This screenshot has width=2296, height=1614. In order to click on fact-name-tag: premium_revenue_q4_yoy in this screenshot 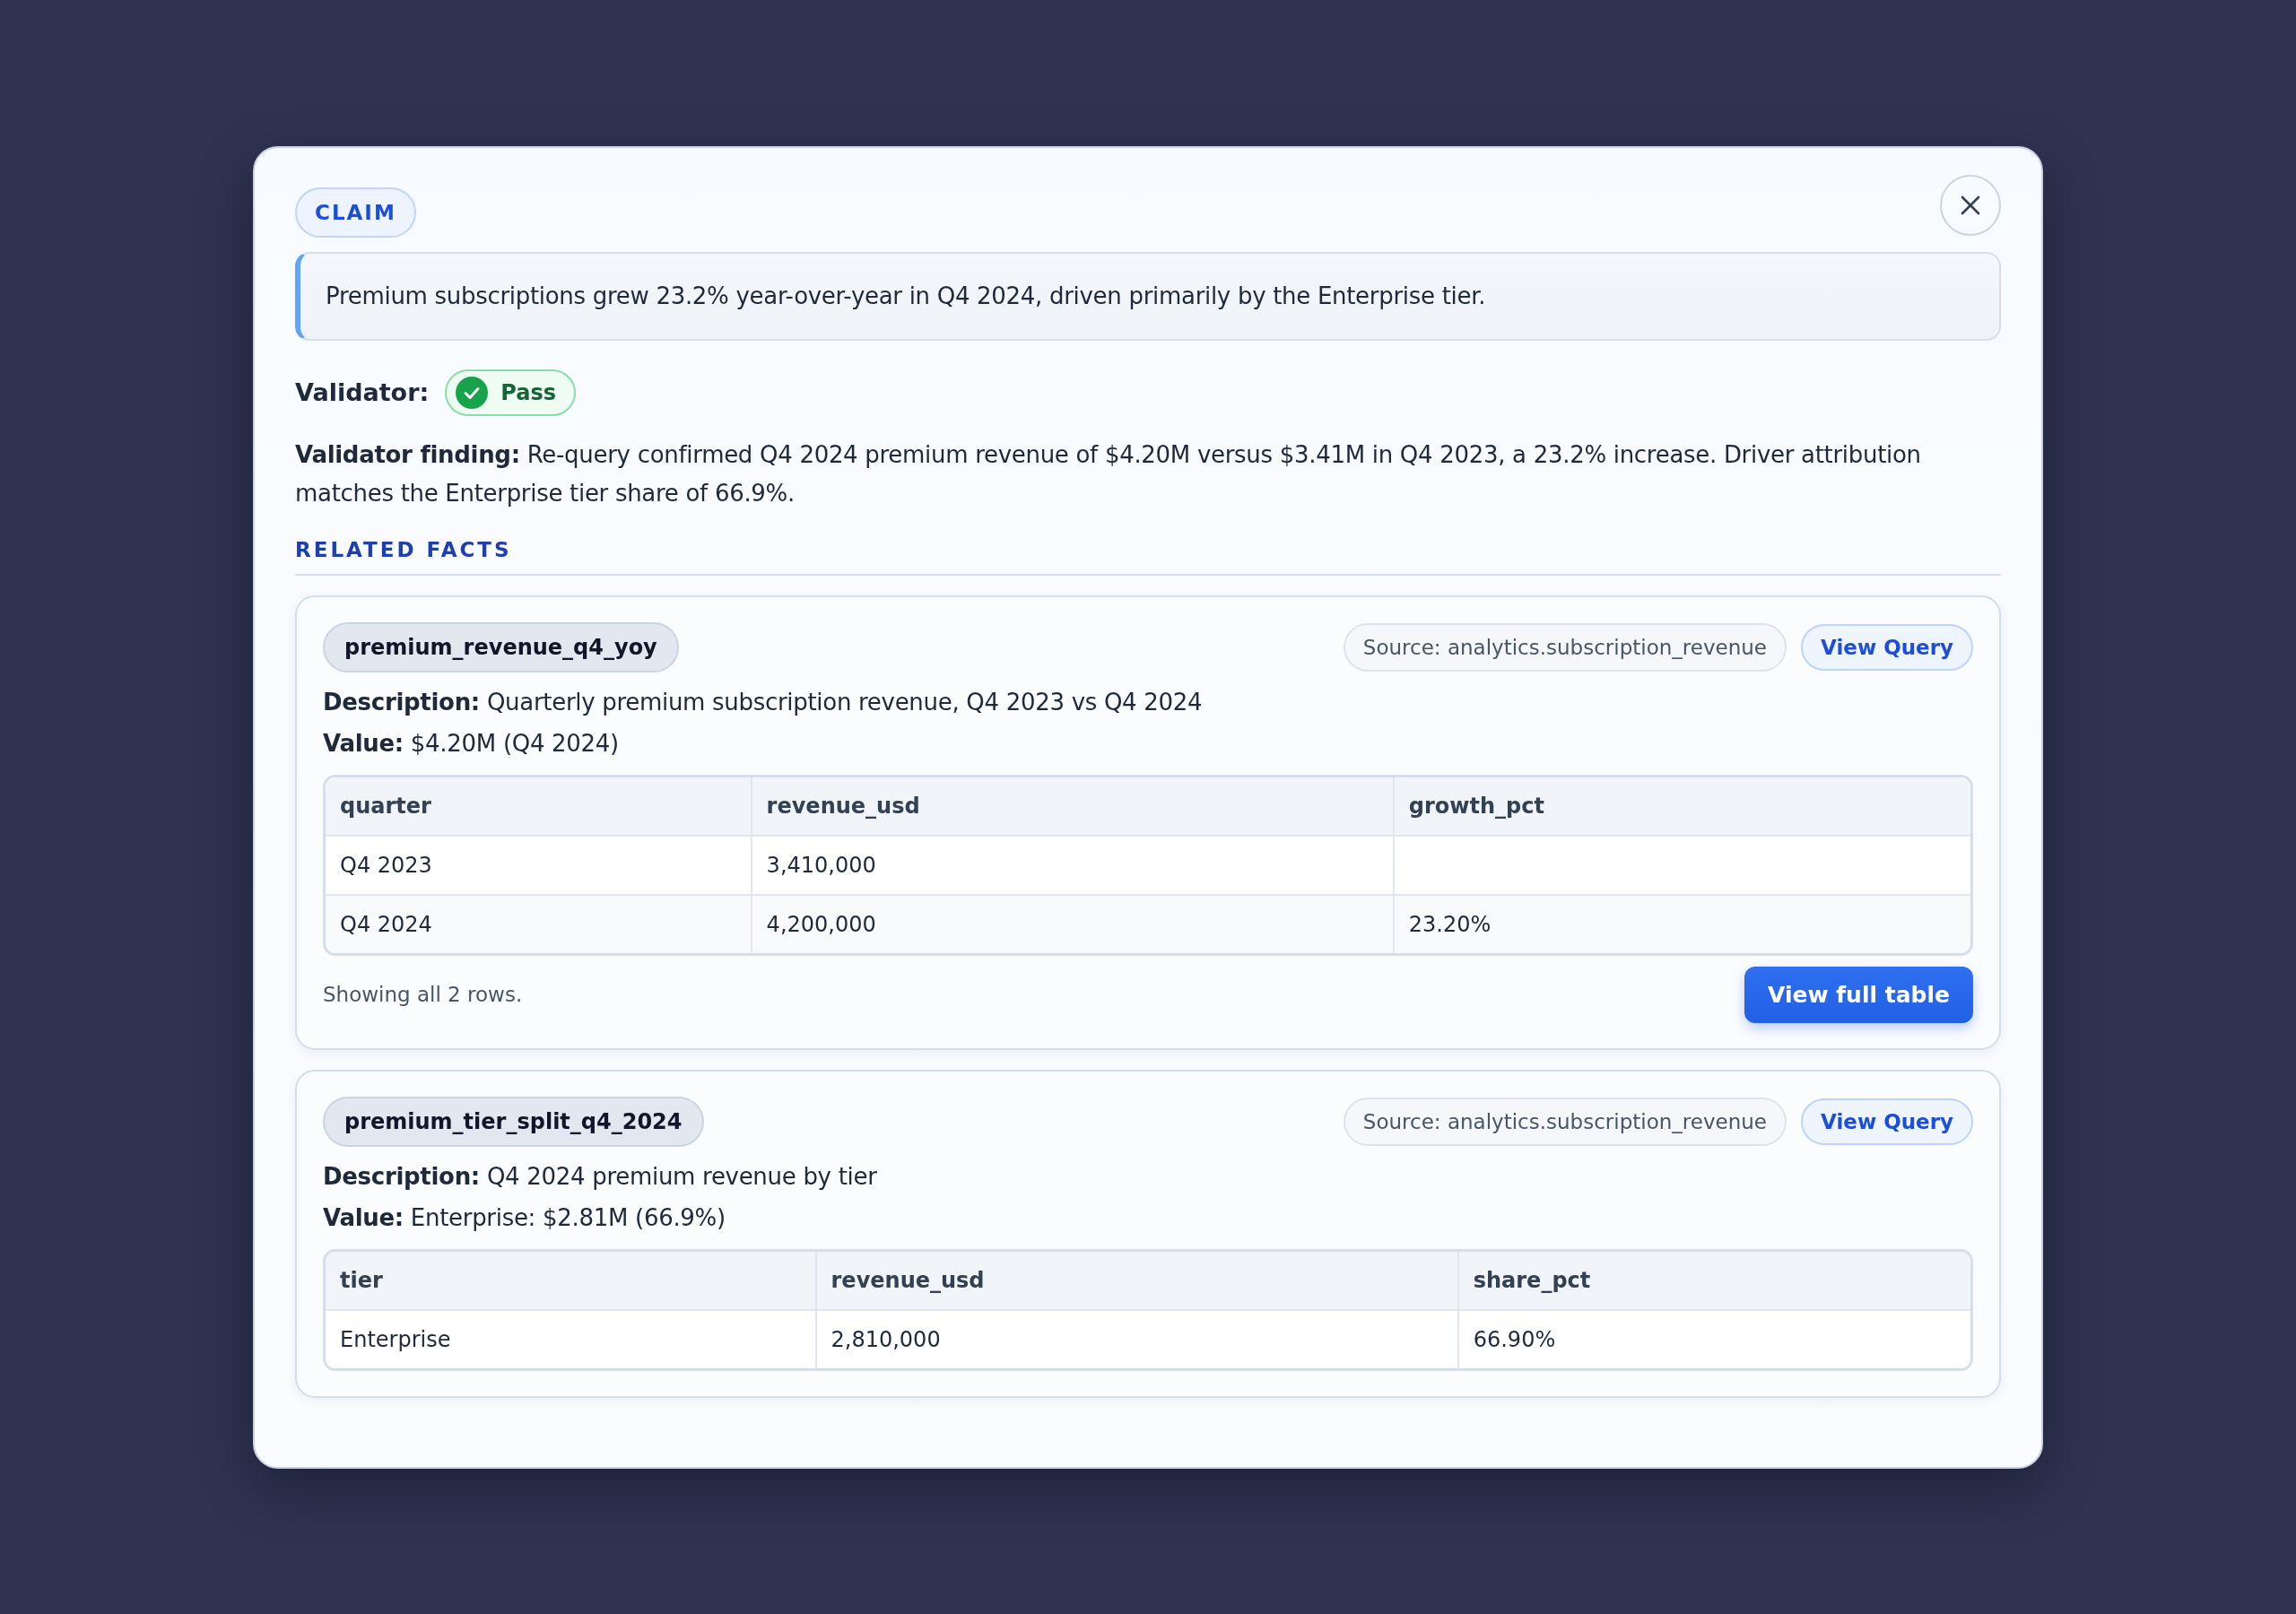, I will do `click(501, 646)`.